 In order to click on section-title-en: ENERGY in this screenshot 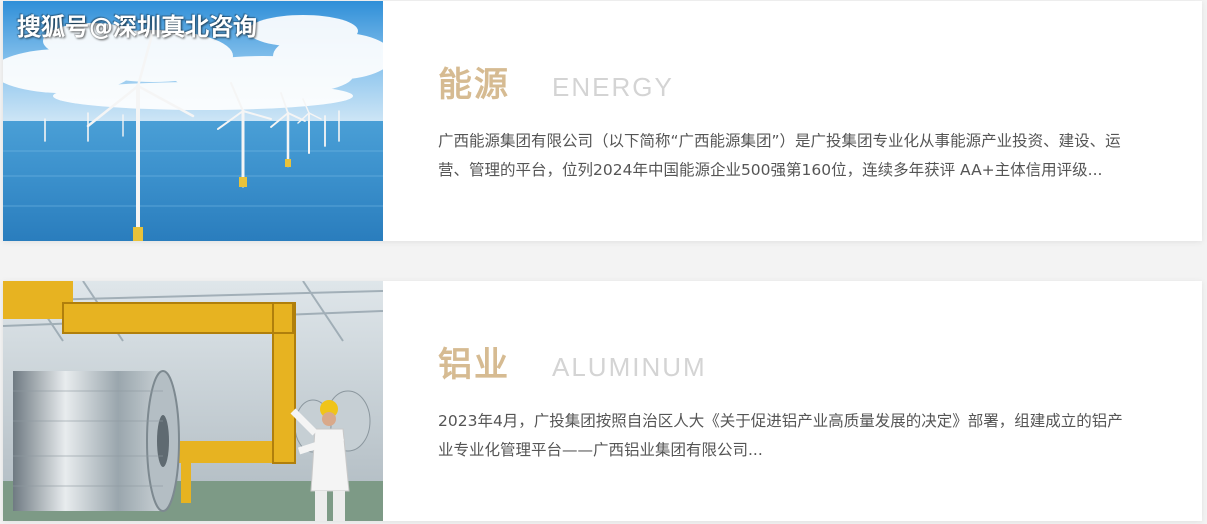, I will do `click(613, 87)`.